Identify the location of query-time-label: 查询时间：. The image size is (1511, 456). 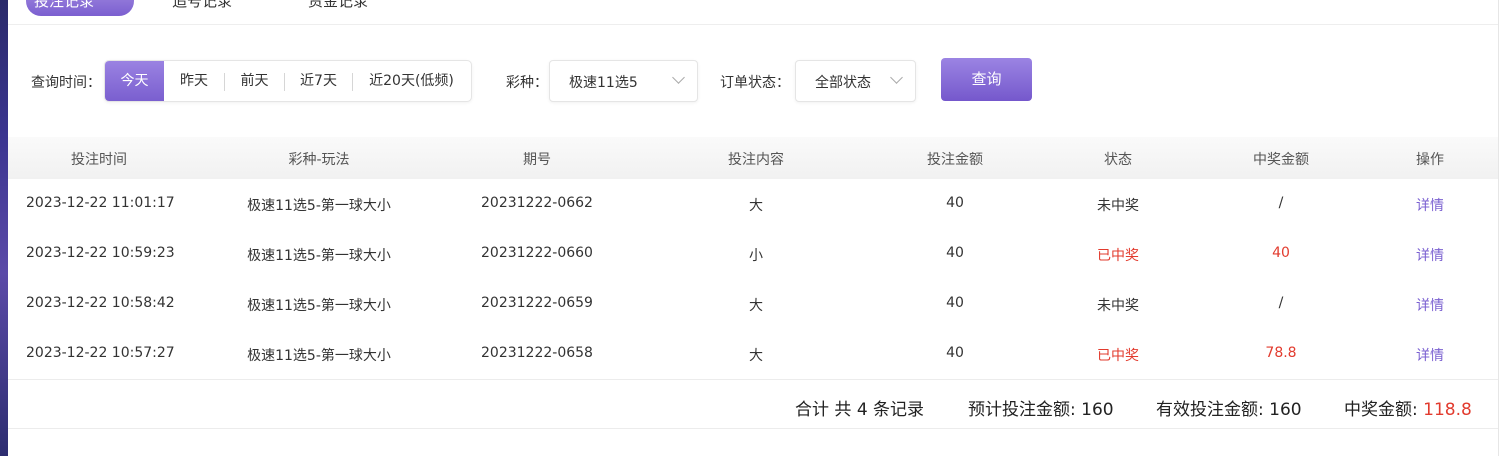
(66, 83).